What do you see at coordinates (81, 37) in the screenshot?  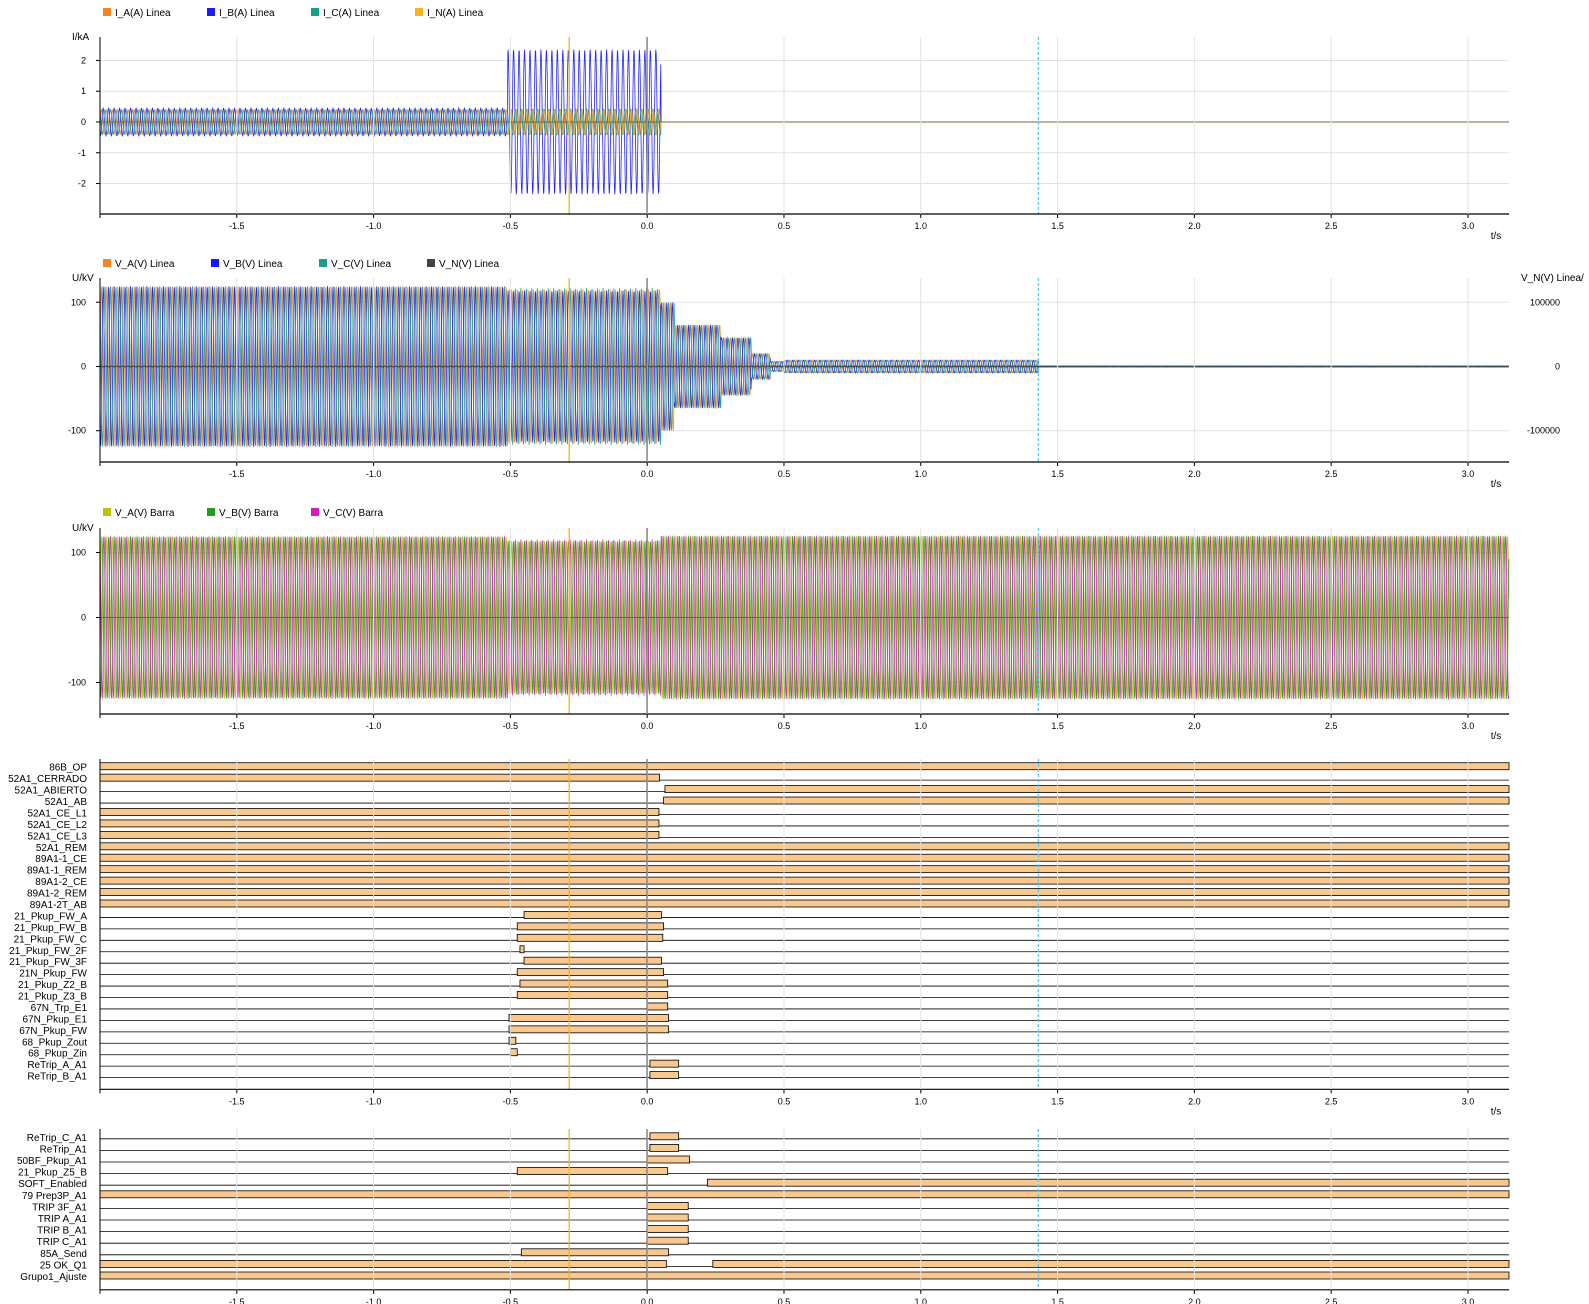 I see `y-axis-label: I/kA` at bounding box center [81, 37].